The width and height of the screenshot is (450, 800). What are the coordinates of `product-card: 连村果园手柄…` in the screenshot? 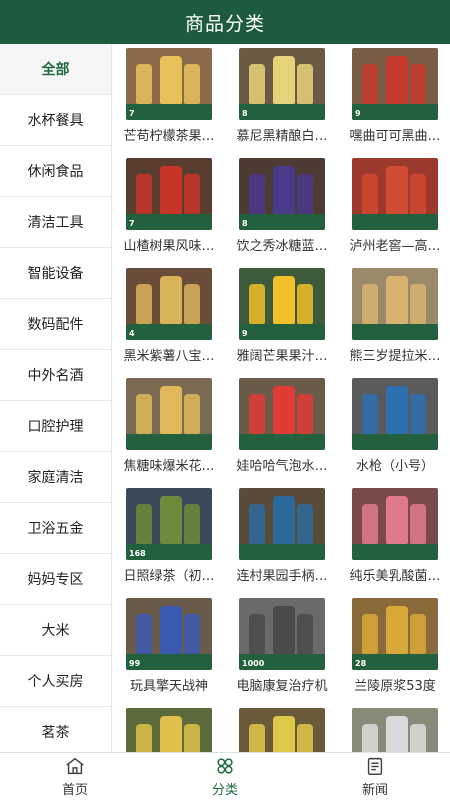 It's located at (282, 543).